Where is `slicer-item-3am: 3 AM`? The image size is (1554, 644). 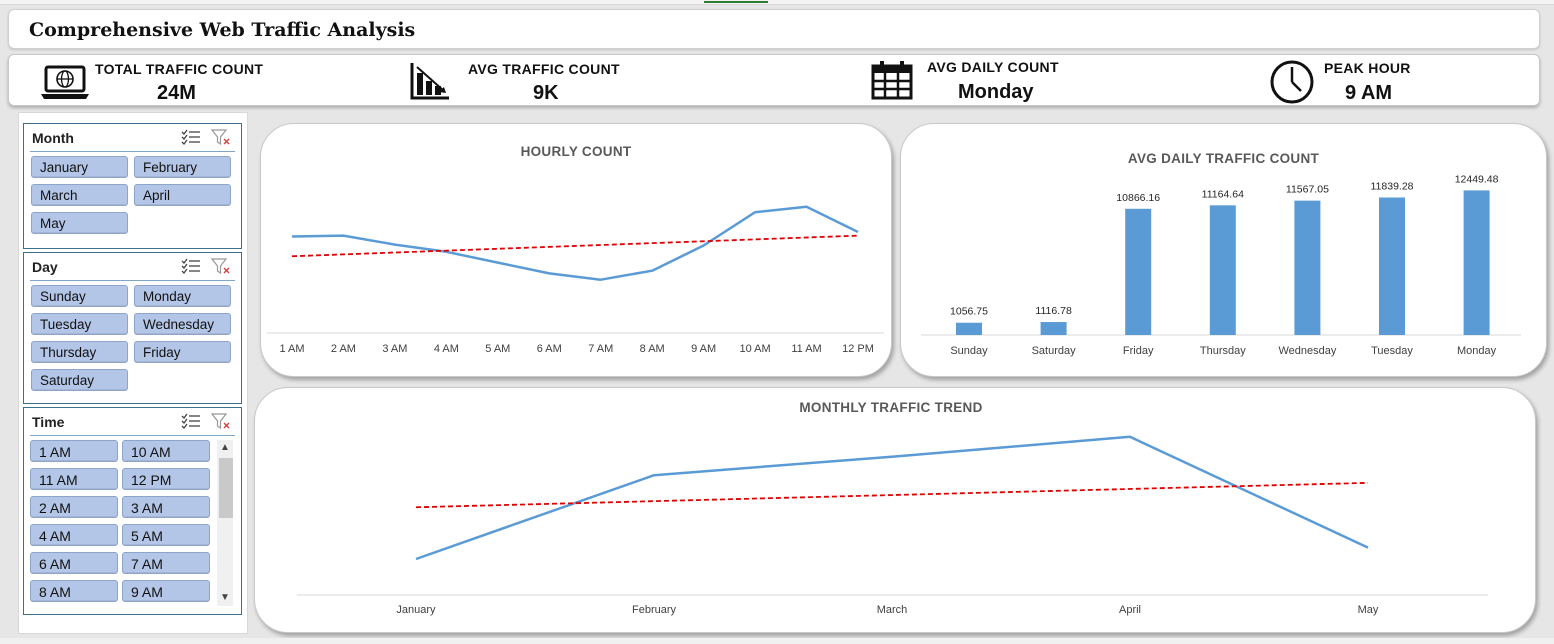 slicer-item-3am: 3 AM is located at coordinates (166, 507).